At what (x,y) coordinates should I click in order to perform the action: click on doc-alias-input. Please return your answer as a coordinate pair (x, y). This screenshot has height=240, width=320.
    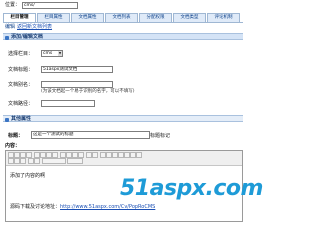
    Looking at the image, I should click on (77, 84).